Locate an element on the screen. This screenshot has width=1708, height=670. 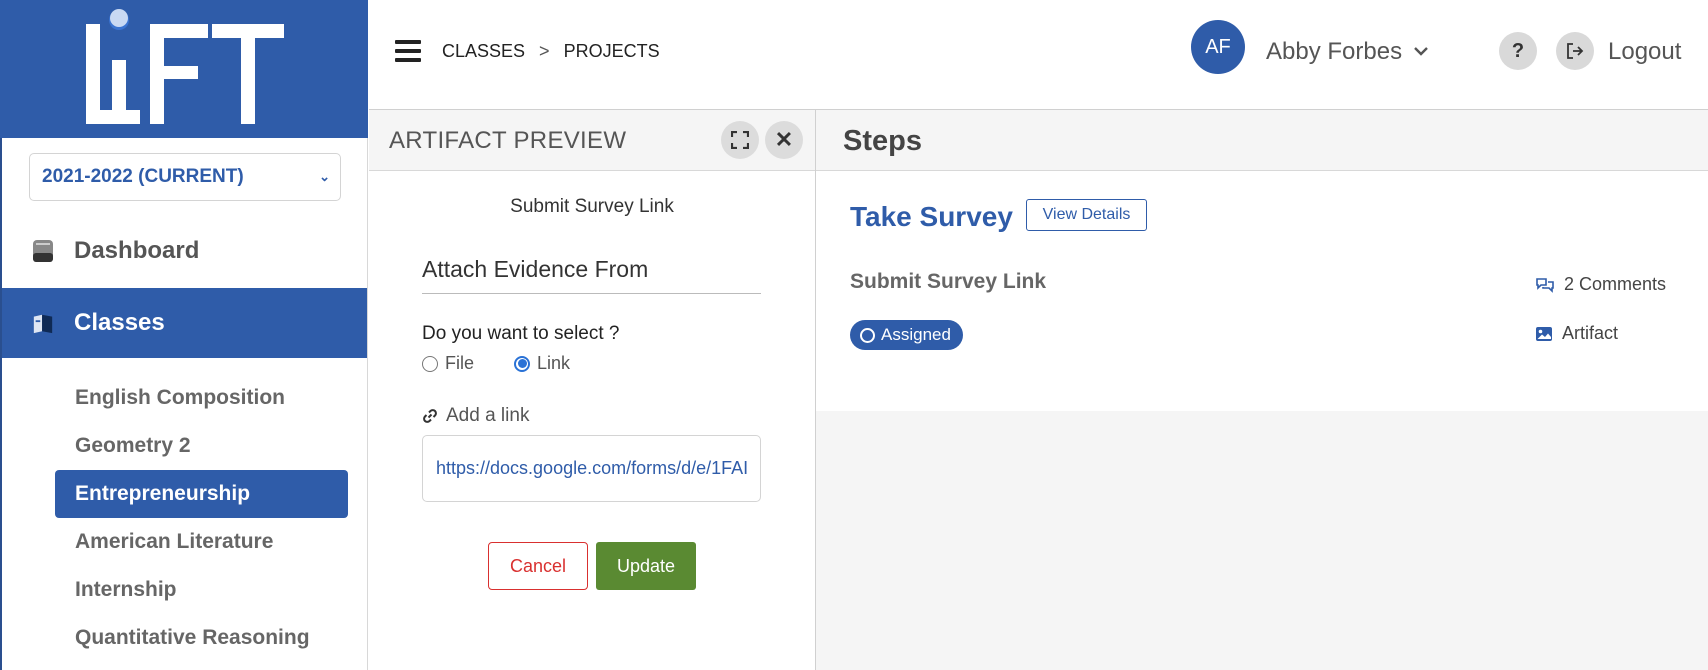
step-name: Take Survey is located at coordinates (931, 217).